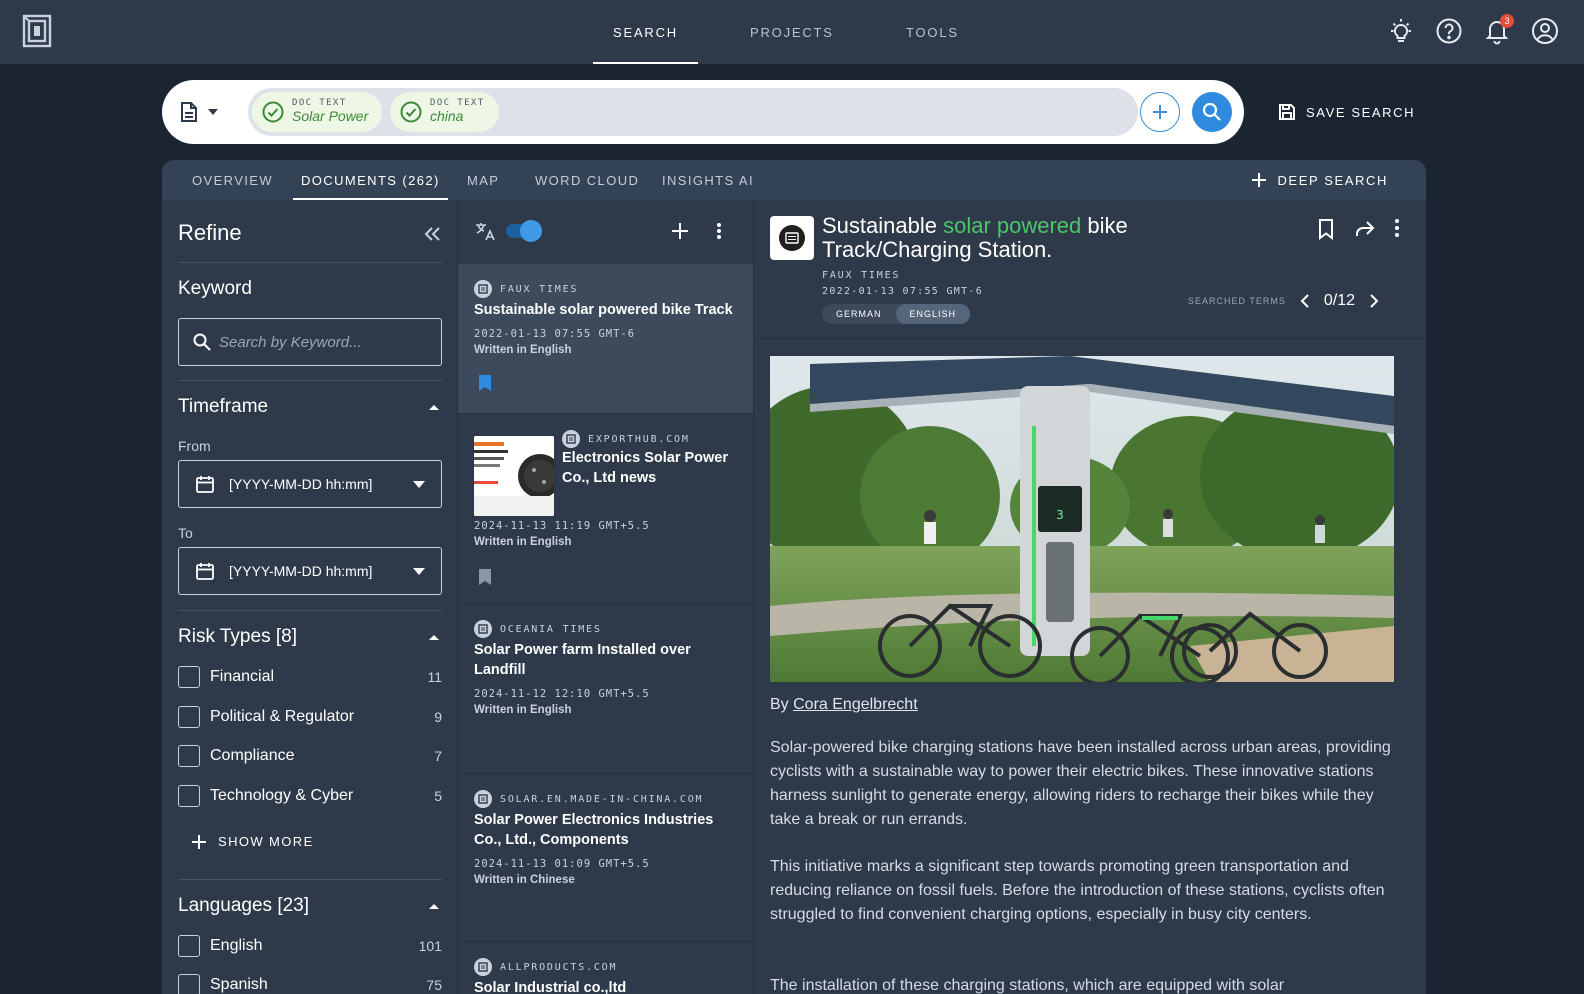 The height and width of the screenshot is (994, 1584). I want to click on tab-overview: OVERVIEW, so click(232, 180).